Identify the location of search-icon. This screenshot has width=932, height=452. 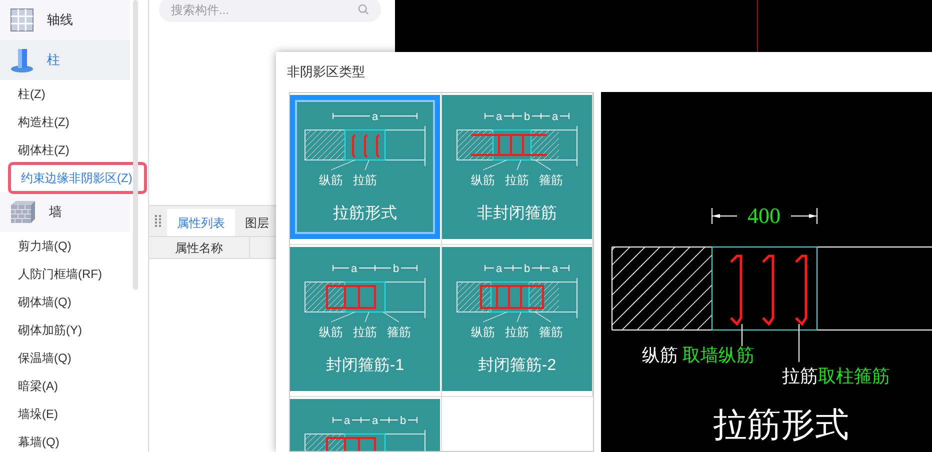
(363, 9).